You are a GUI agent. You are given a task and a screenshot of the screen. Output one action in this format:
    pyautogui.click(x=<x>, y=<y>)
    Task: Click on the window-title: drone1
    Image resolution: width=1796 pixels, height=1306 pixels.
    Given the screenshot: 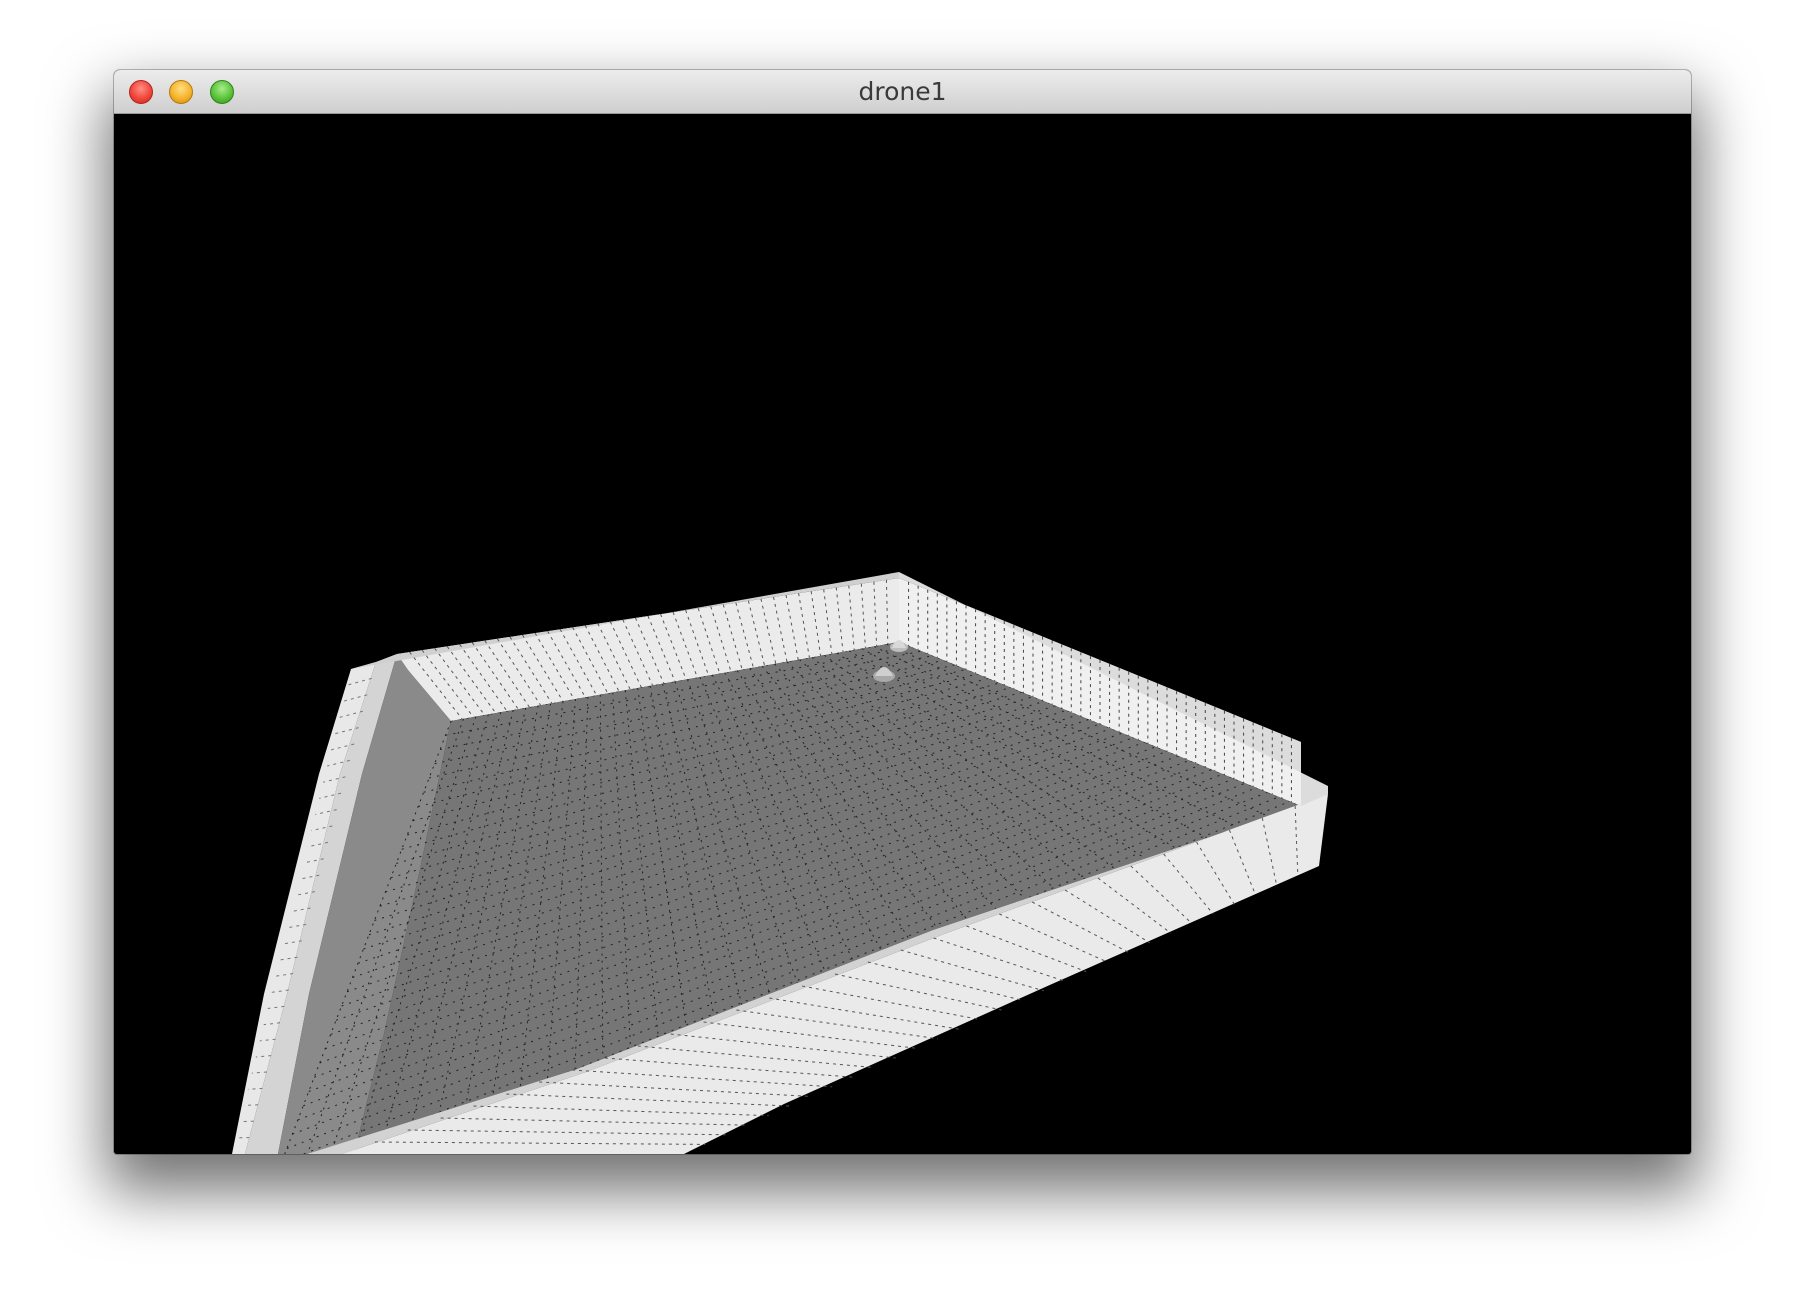 What is the action you would take?
    pyautogui.click(x=902, y=91)
    